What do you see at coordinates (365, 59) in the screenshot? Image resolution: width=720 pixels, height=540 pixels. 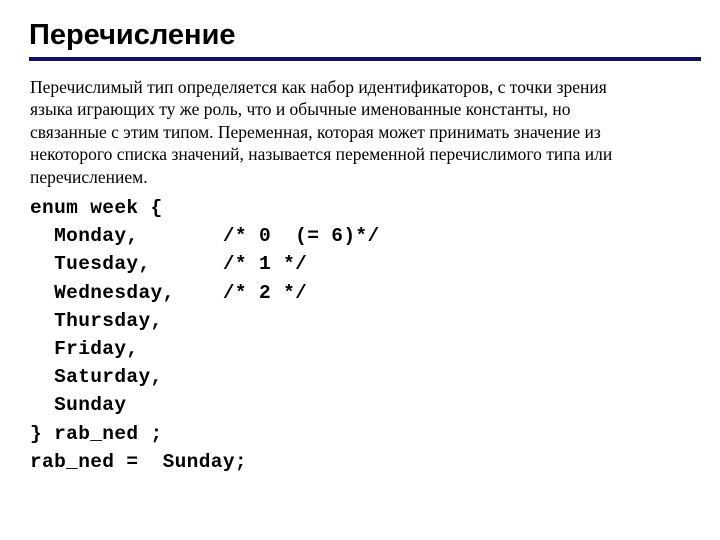 I see `title-divider` at bounding box center [365, 59].